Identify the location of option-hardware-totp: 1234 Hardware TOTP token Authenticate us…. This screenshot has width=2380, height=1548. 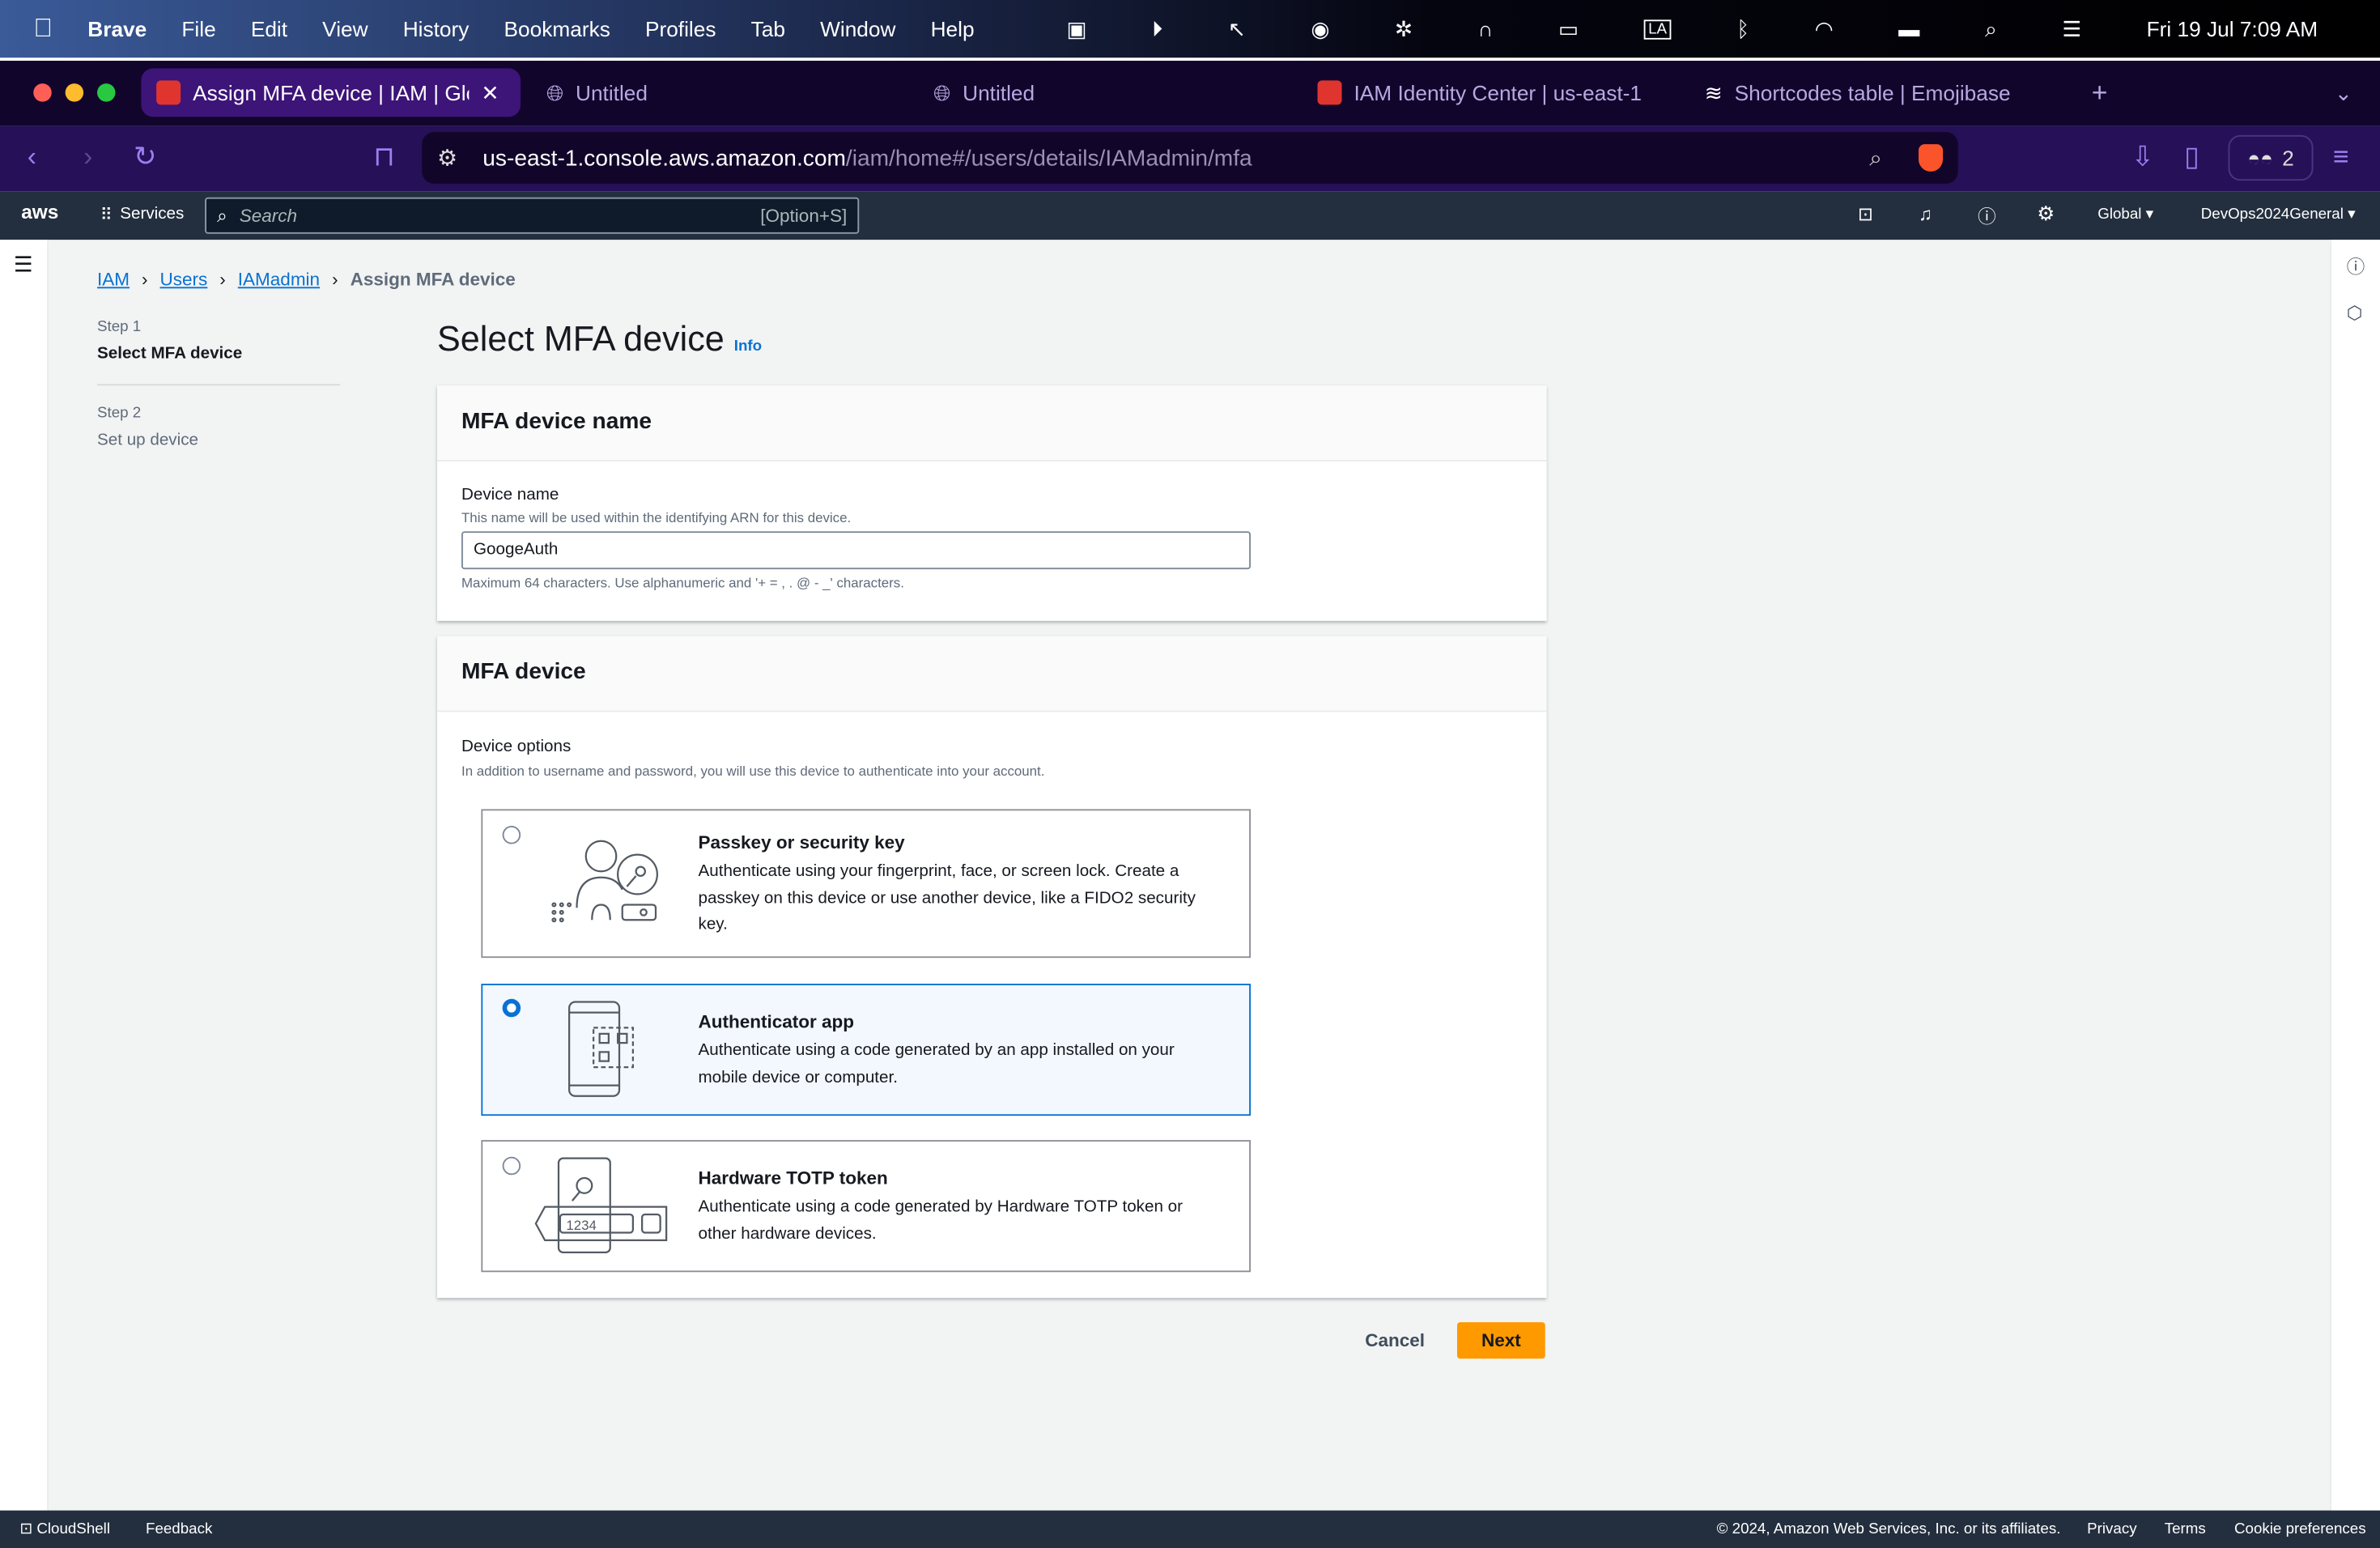
(866, 1206).